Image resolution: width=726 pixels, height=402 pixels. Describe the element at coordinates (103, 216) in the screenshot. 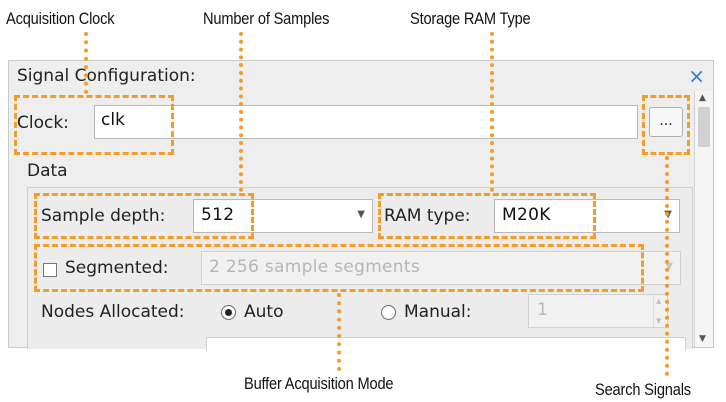

I see `sample-depth-label: Sample depth:` at that location.